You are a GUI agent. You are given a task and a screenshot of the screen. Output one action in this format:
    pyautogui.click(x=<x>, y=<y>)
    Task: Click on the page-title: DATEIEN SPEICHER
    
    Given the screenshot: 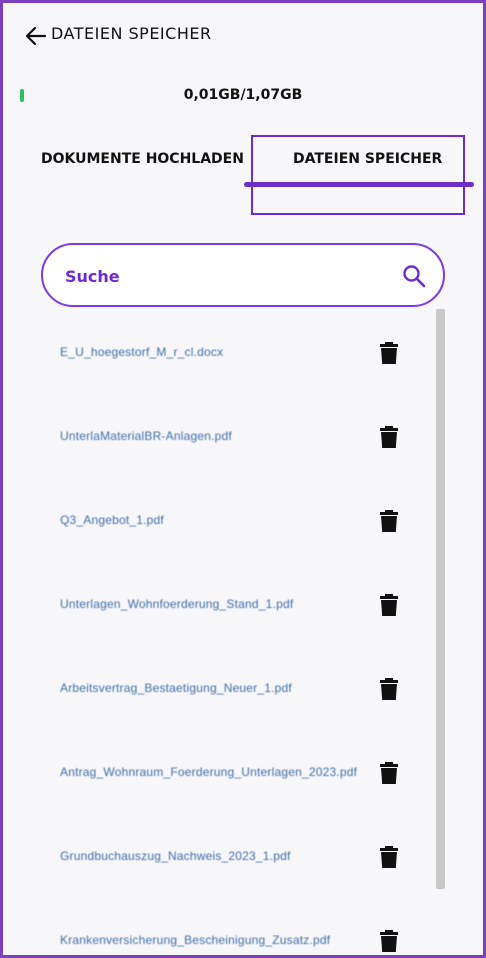 What is the action you would take?
    pyautogui.click(x=131, y=33)
    